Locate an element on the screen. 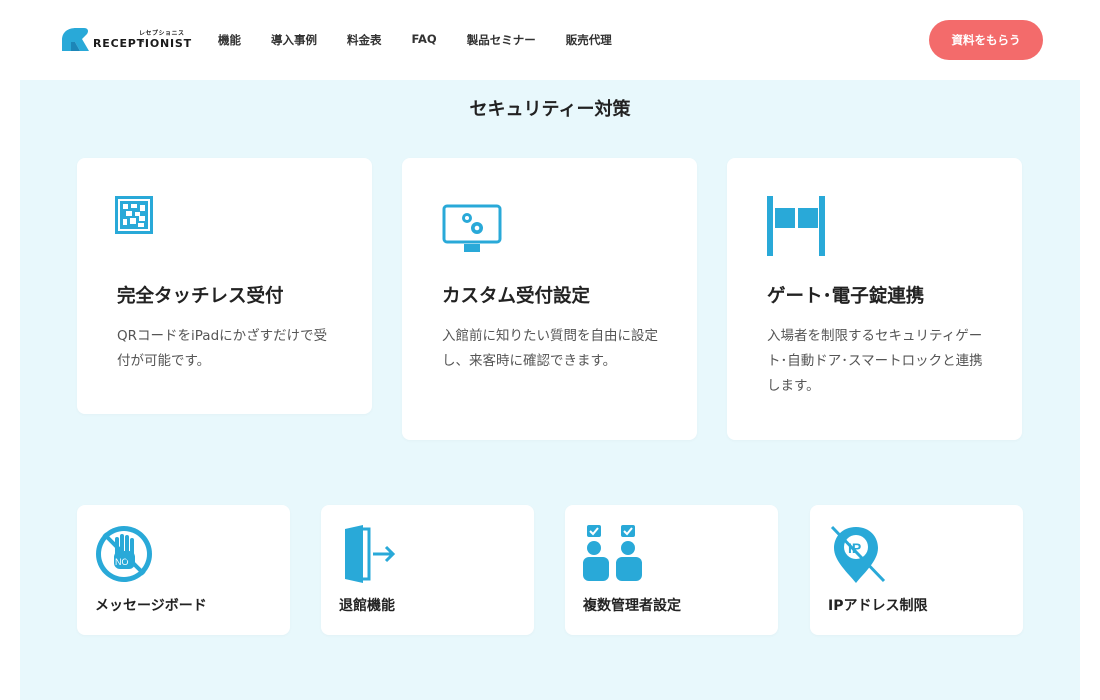 The image size is (1100, 700). feature-description: 入館前に知りたい質問を自由に設定し、来客時に確認できます。 is located at coordinates (550, 348).